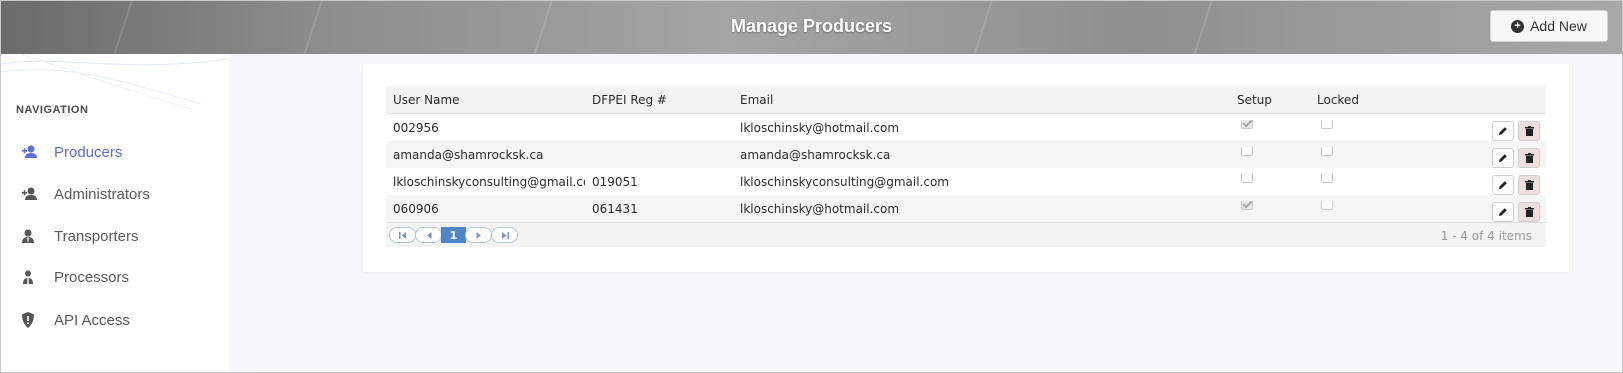 This screenshot has height=373, width=1623. What do you see at coordinates (92, 320) in the screenshot?
I see `sidebar-item-label: API Access` at bounding box center [92, 320].